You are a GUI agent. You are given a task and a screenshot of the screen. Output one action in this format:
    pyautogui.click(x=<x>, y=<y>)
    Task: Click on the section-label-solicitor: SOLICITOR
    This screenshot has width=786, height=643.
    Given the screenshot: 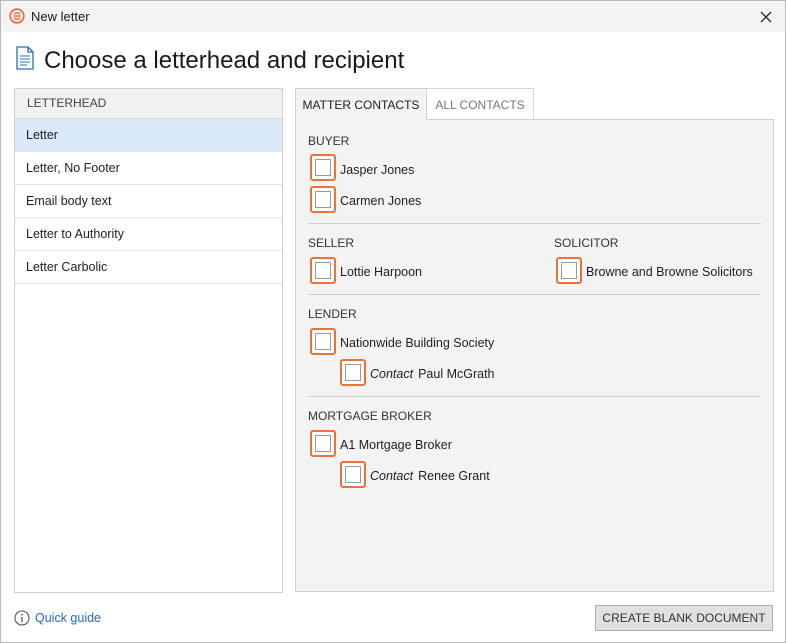 What is the action you would take?
    pyautogui.click(x=586, y=243)
    